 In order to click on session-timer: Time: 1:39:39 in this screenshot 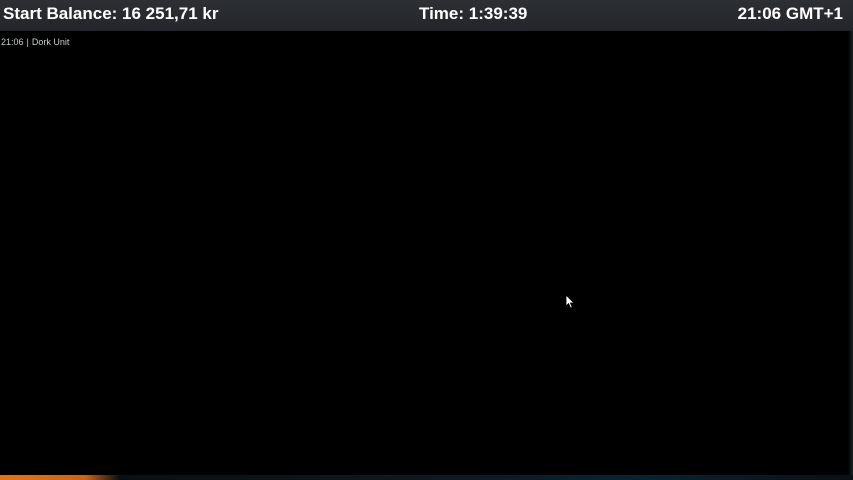, I will do `click(473, 13)`.